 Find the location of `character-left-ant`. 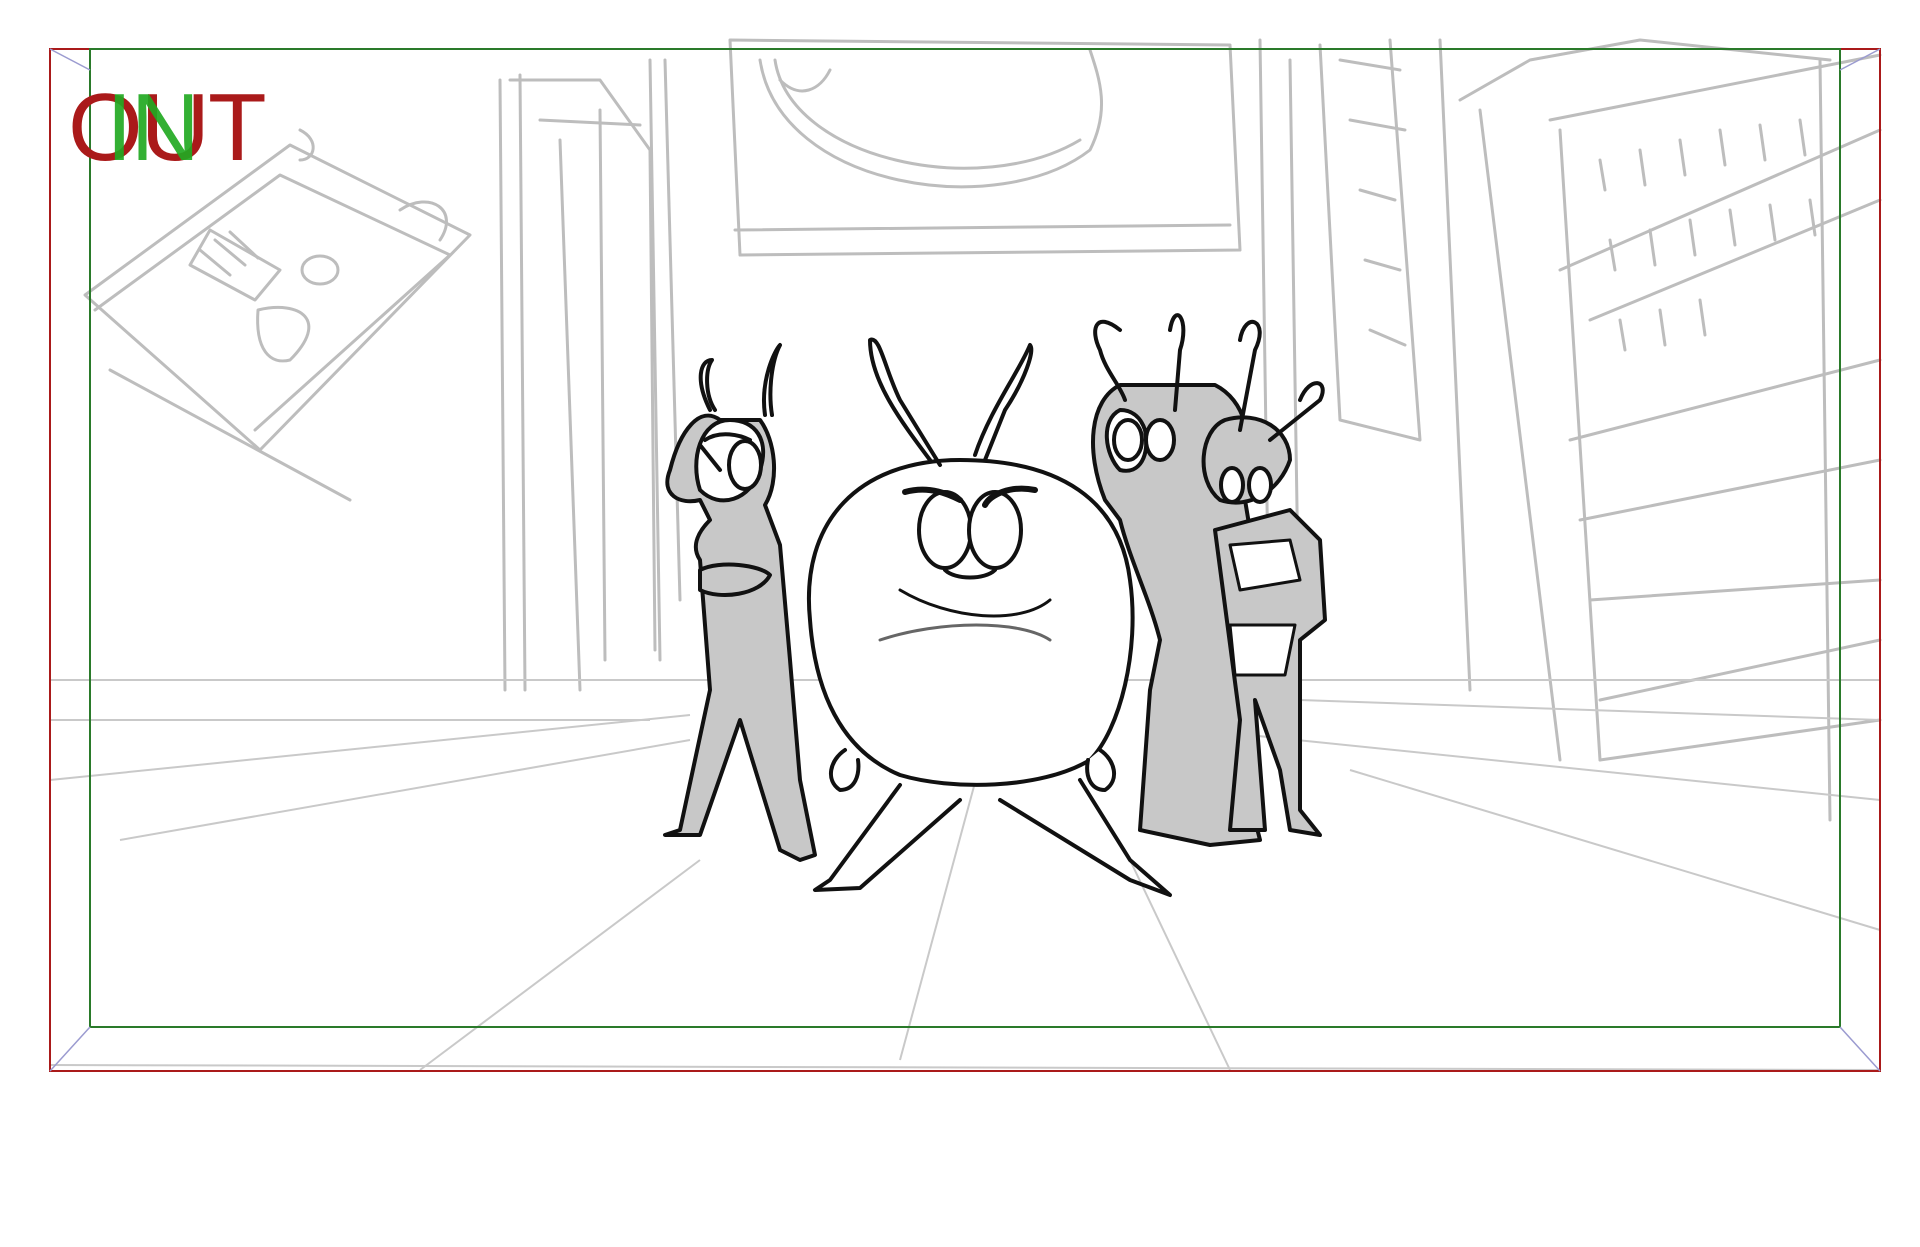

character-left-ant is located at coordinates (740, 602).